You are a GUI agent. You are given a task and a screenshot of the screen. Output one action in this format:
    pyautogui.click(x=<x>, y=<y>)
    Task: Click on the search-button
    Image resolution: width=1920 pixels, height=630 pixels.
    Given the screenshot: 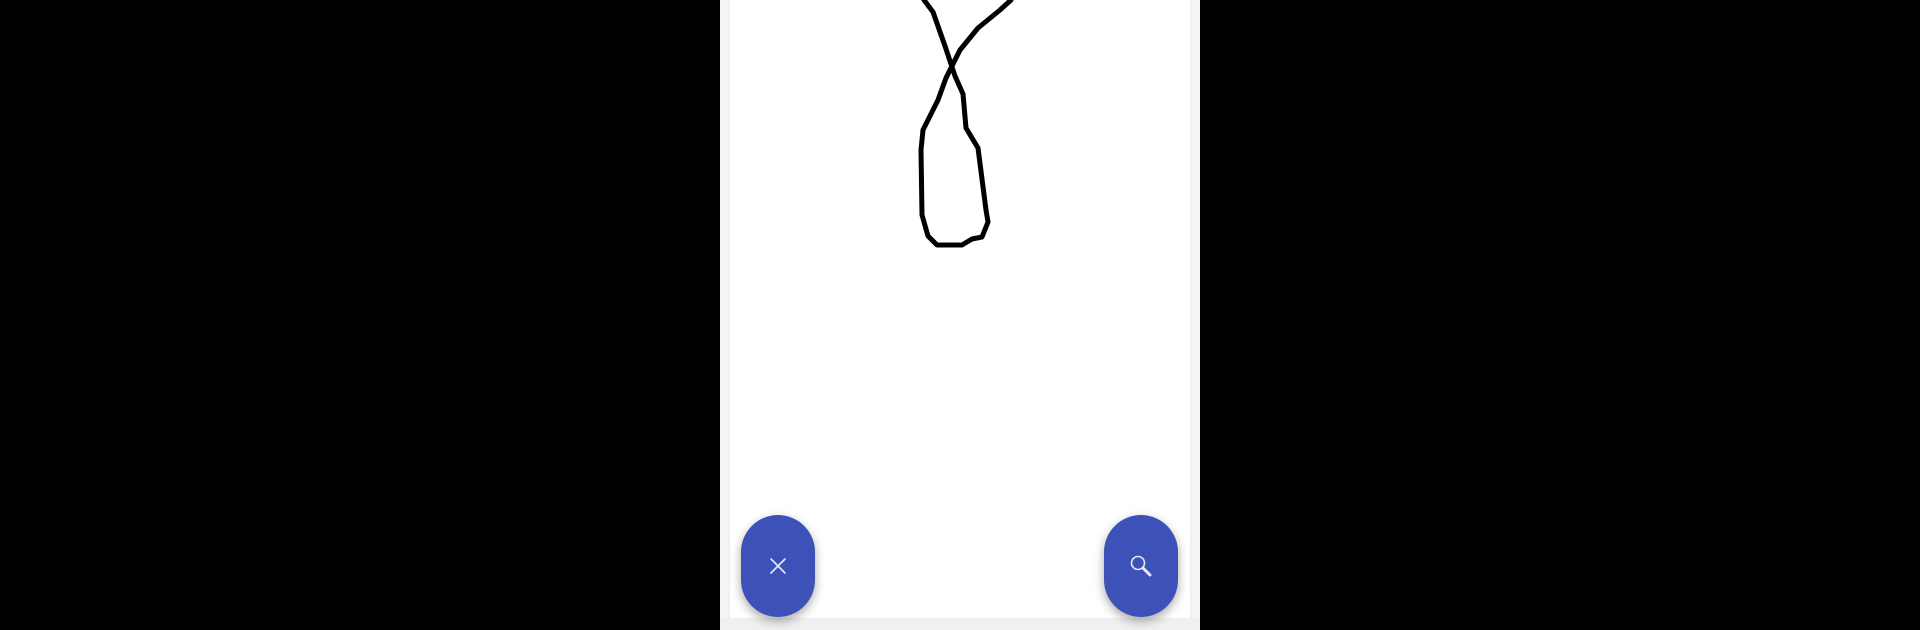 What is the action you would take?
    pyautogui.click(x=1141, y=566)
    